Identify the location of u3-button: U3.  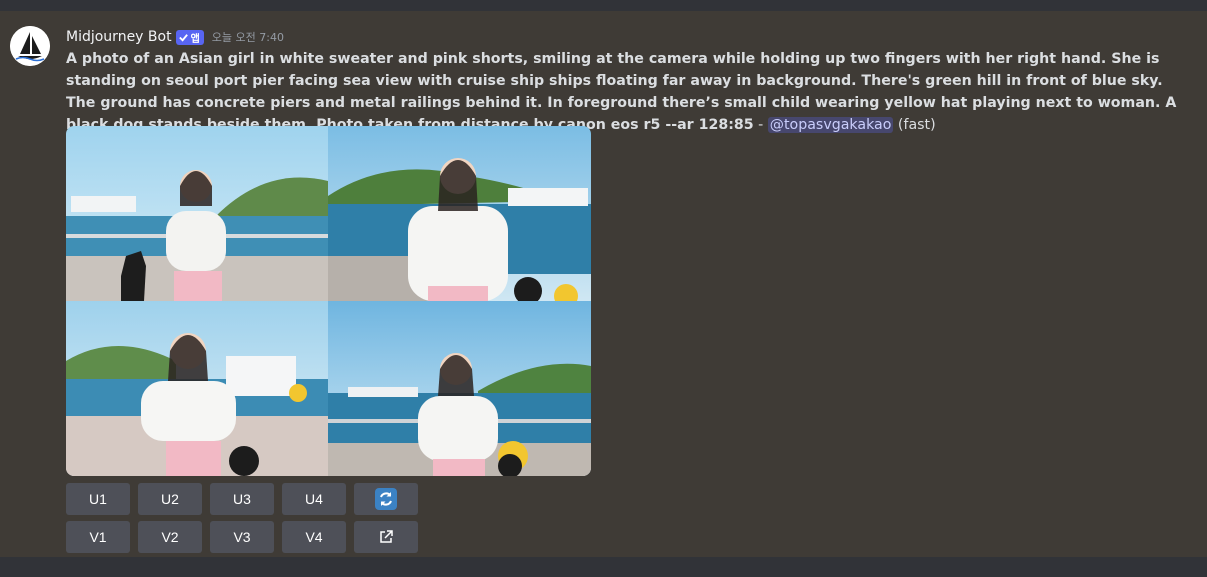
(242, 499).